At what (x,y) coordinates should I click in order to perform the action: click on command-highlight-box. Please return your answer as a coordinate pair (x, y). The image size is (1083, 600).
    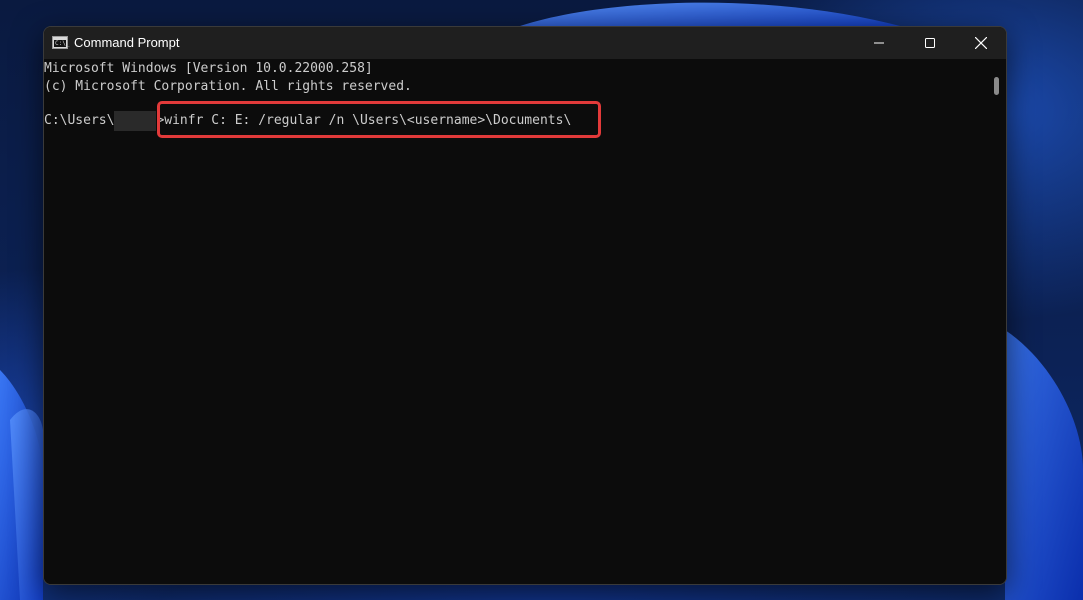
    Looking at the image, I should click on (379, 119).